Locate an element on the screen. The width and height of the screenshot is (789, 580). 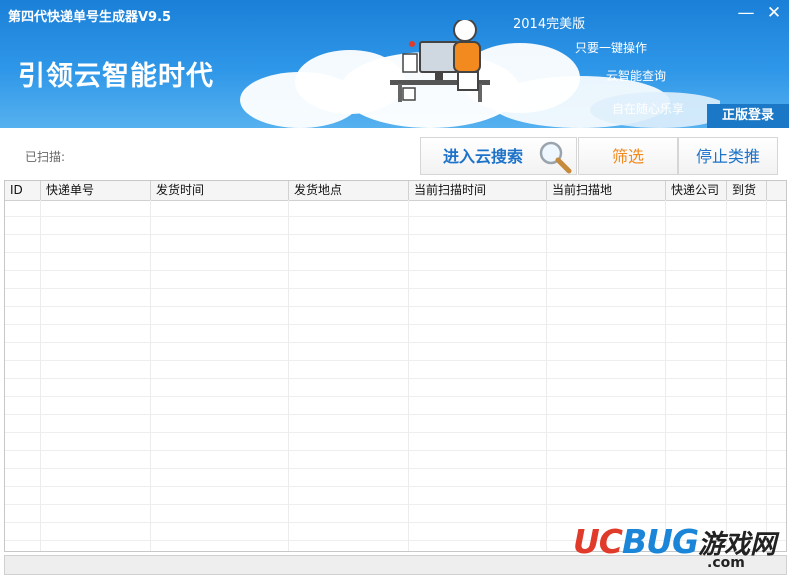
column-header-ship-time: 发货时间 is located at coordinates (220, 190).